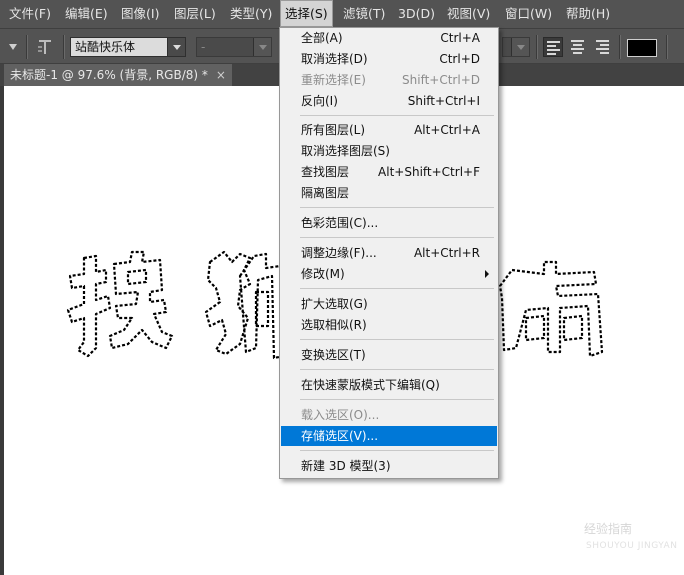  What do you see at coordinates (588, 14) in the screenshot?
I see `menu-help: 帮助(H)` at bounding box center [588, 14].